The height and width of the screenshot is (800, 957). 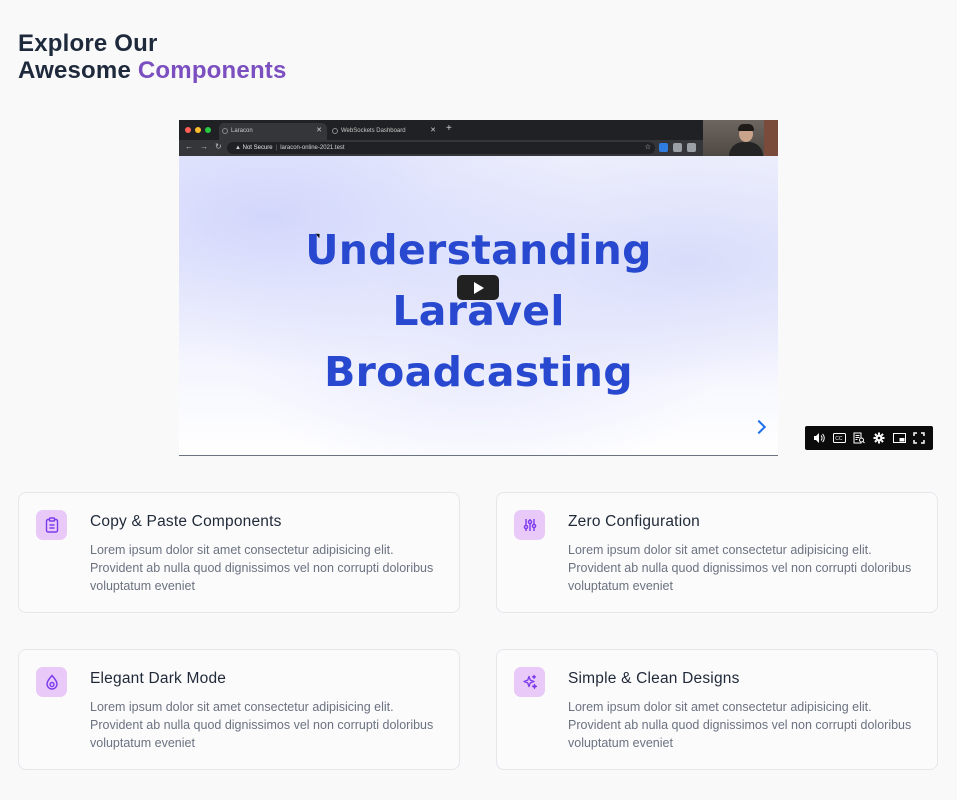 What do you see at coordinates (759, 427) in the screenshot?
I see `next-chevron-icon` at bounding box center [759, 427].